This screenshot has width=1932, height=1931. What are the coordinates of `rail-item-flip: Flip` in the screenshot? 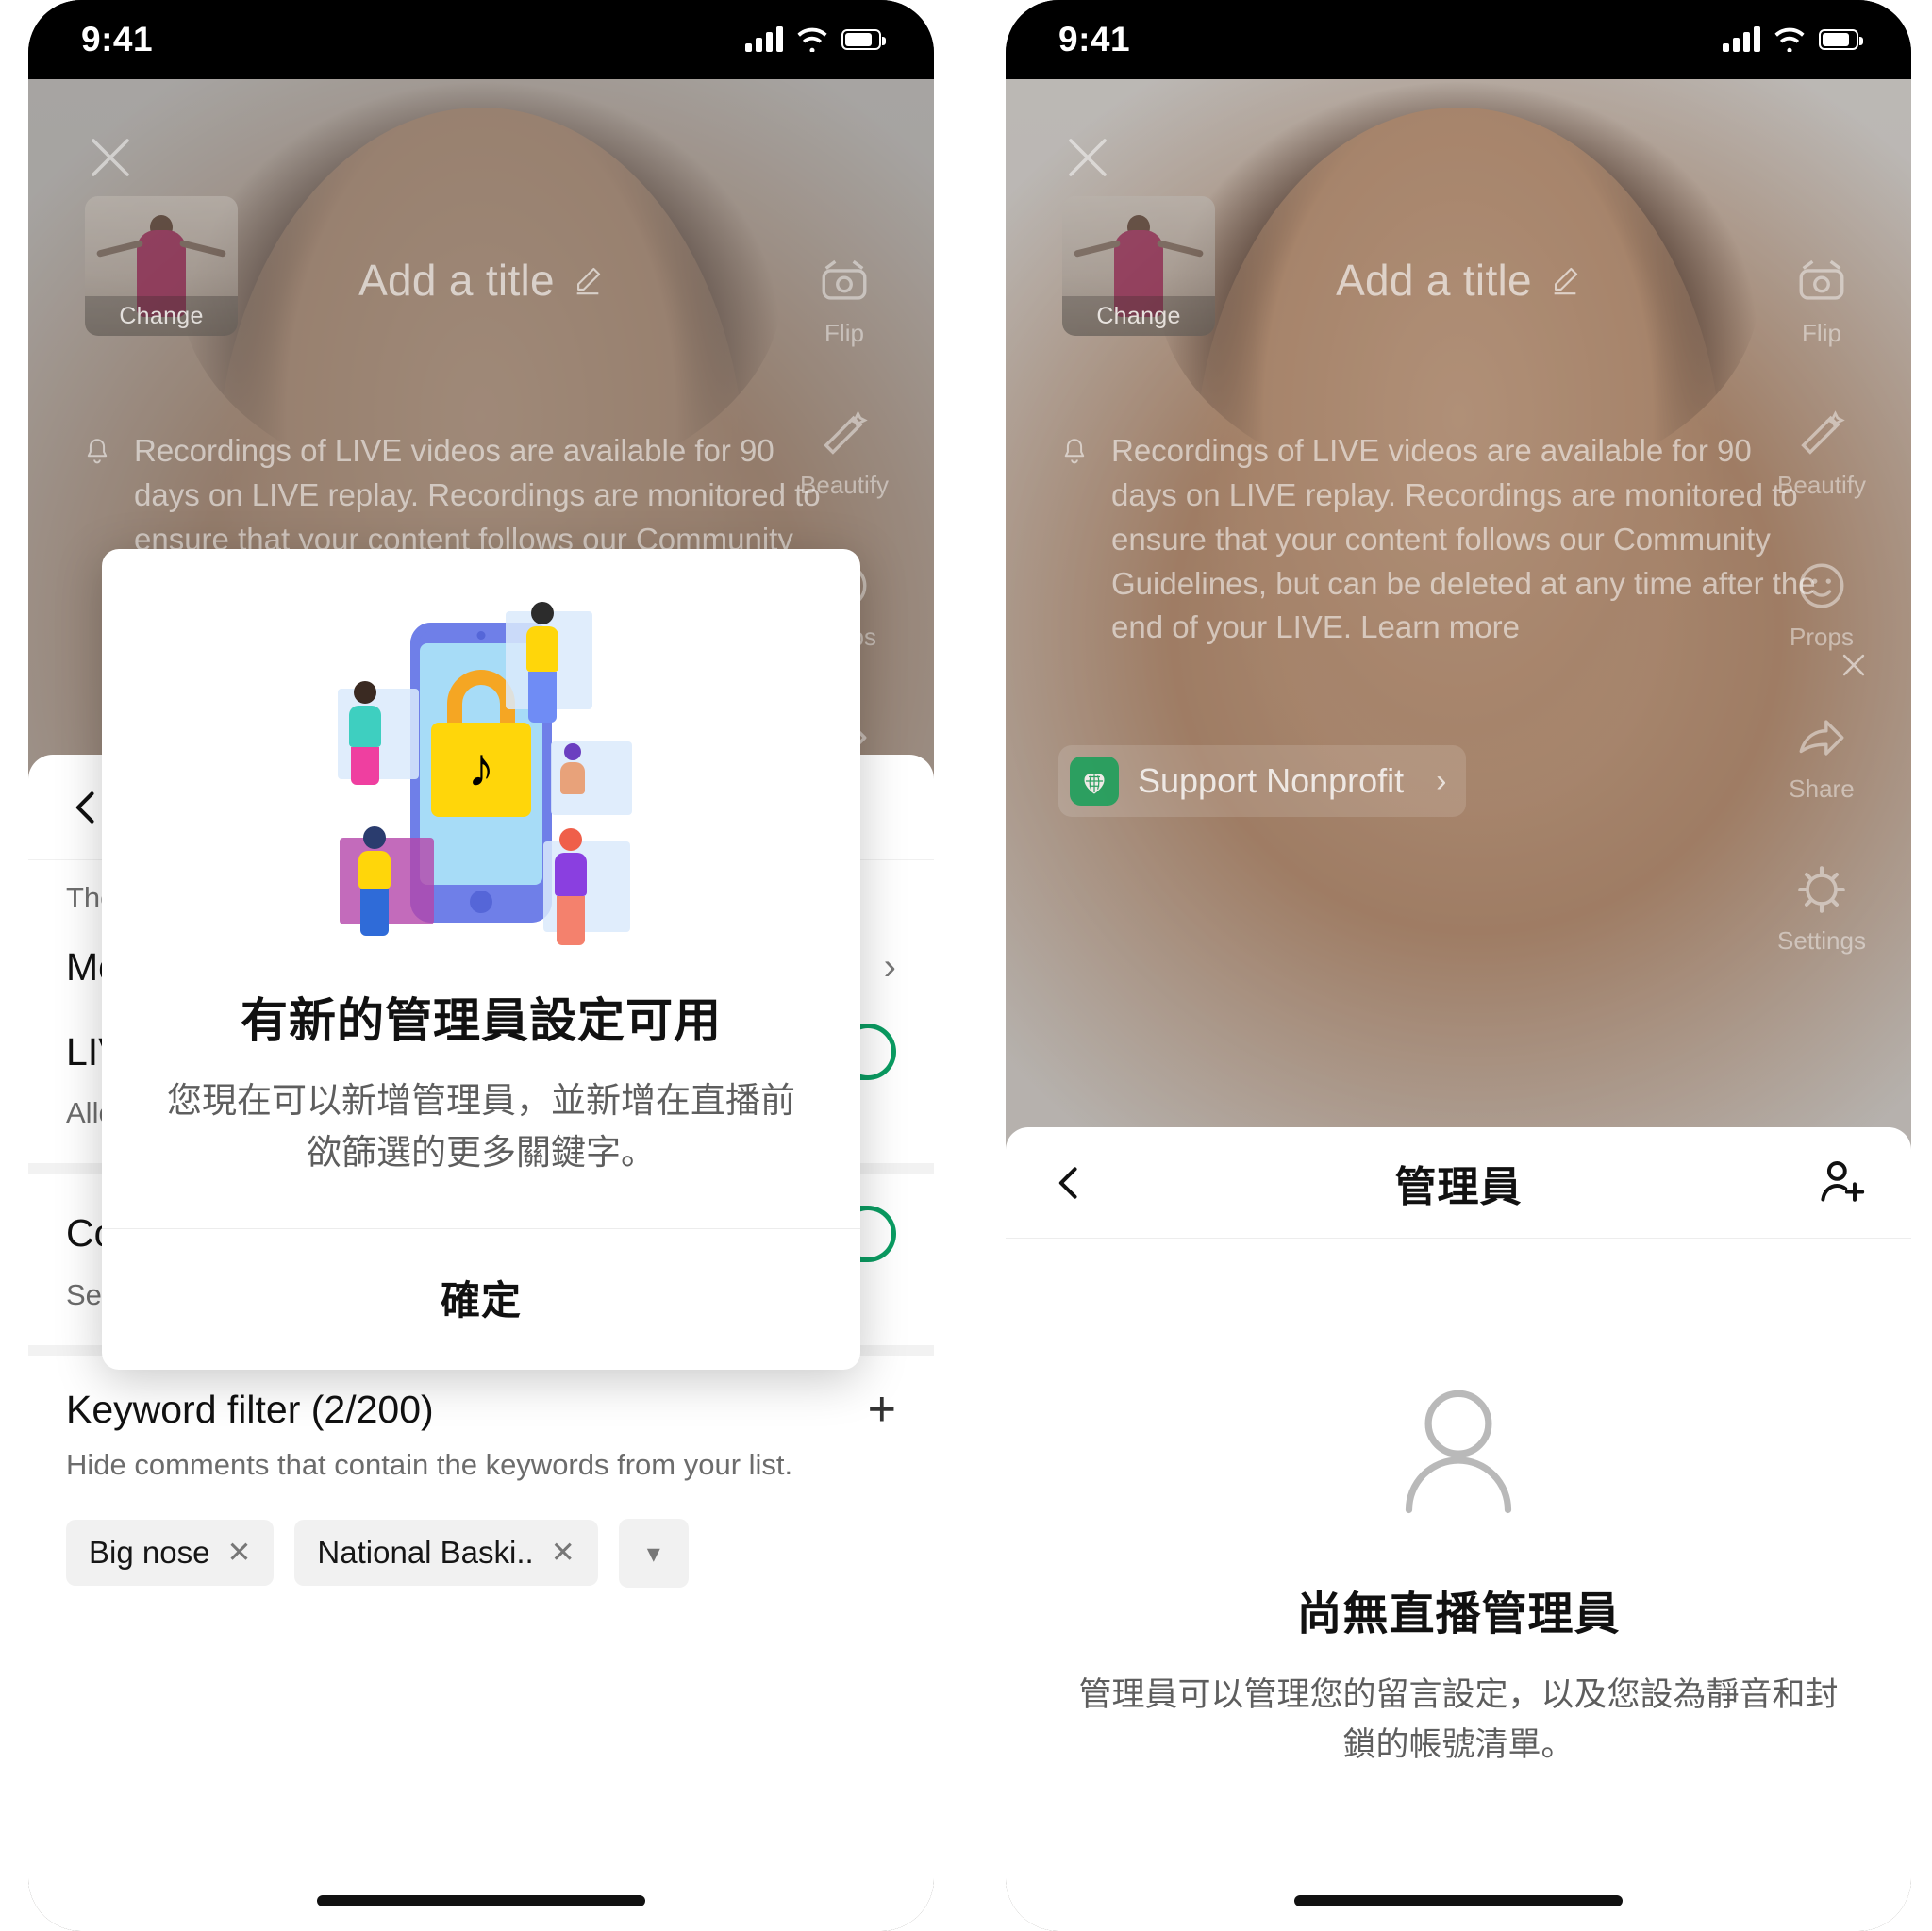 It's located at (1822, 301).